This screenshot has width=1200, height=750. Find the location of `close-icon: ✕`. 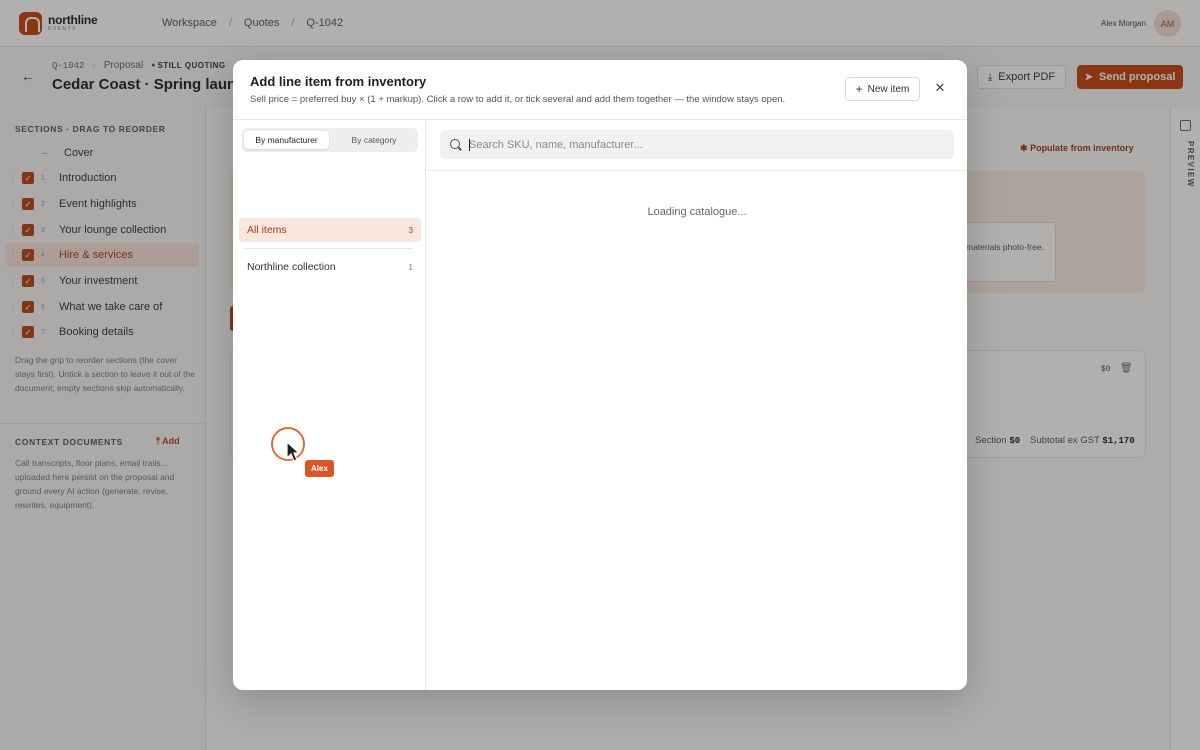

close-icon: ✕ is located at coordinates (940, 87).